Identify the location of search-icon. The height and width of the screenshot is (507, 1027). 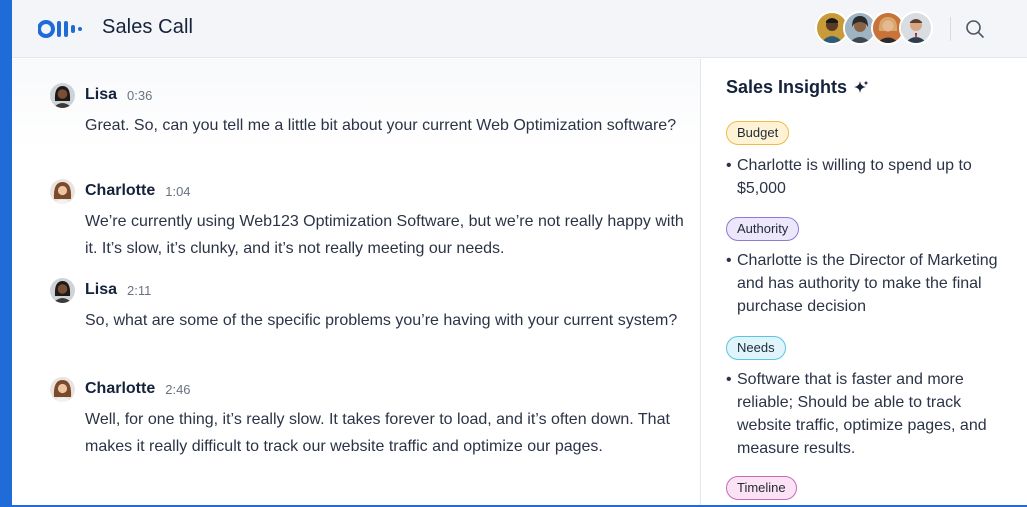
(975, 29).